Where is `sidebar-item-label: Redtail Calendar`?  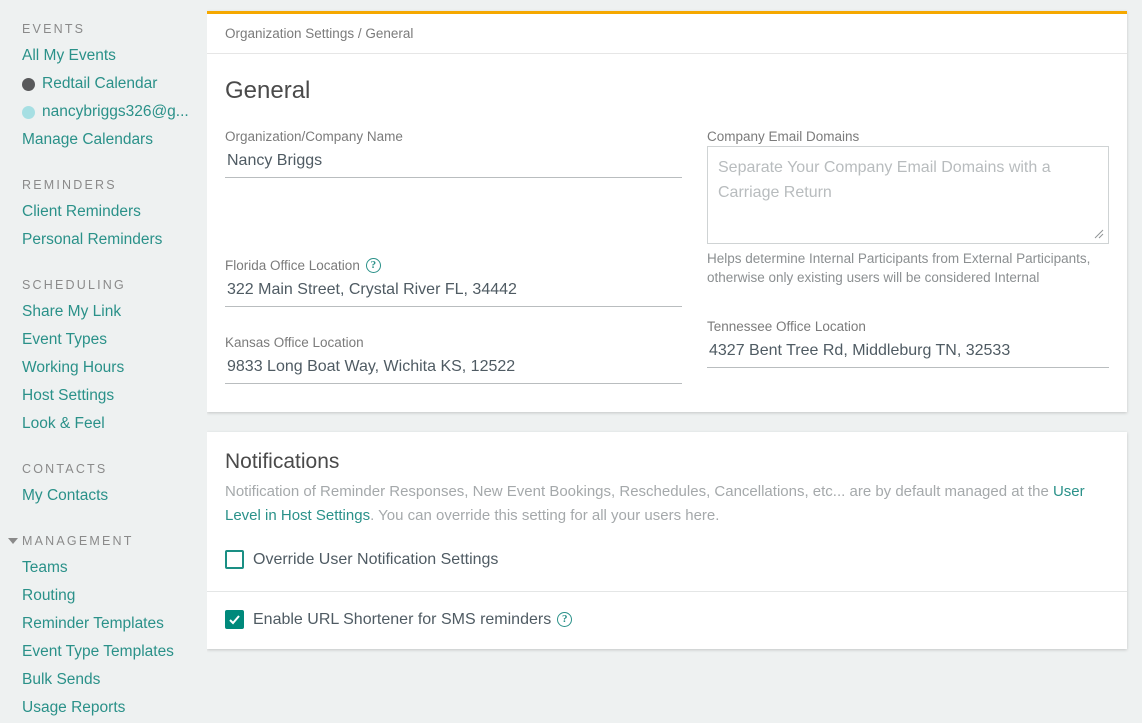
sidebar-item-label: Redtail Calendar is located at coordinates (100, 83).